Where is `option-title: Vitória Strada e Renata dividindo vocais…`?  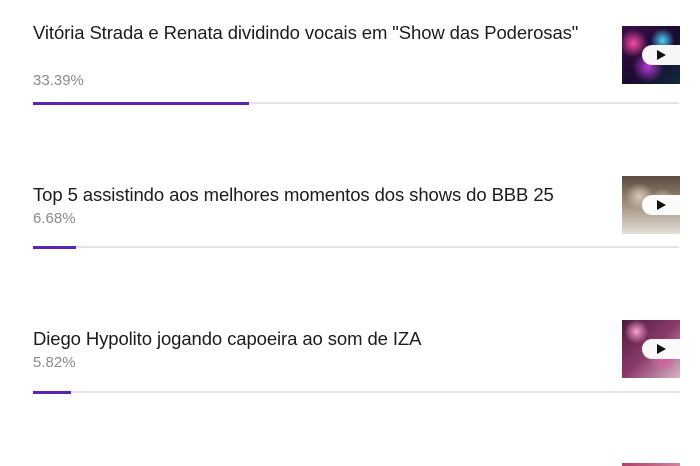 option-title: Vitória Strada e Renata dividindo vocais… is located at coordinates (306, 32).